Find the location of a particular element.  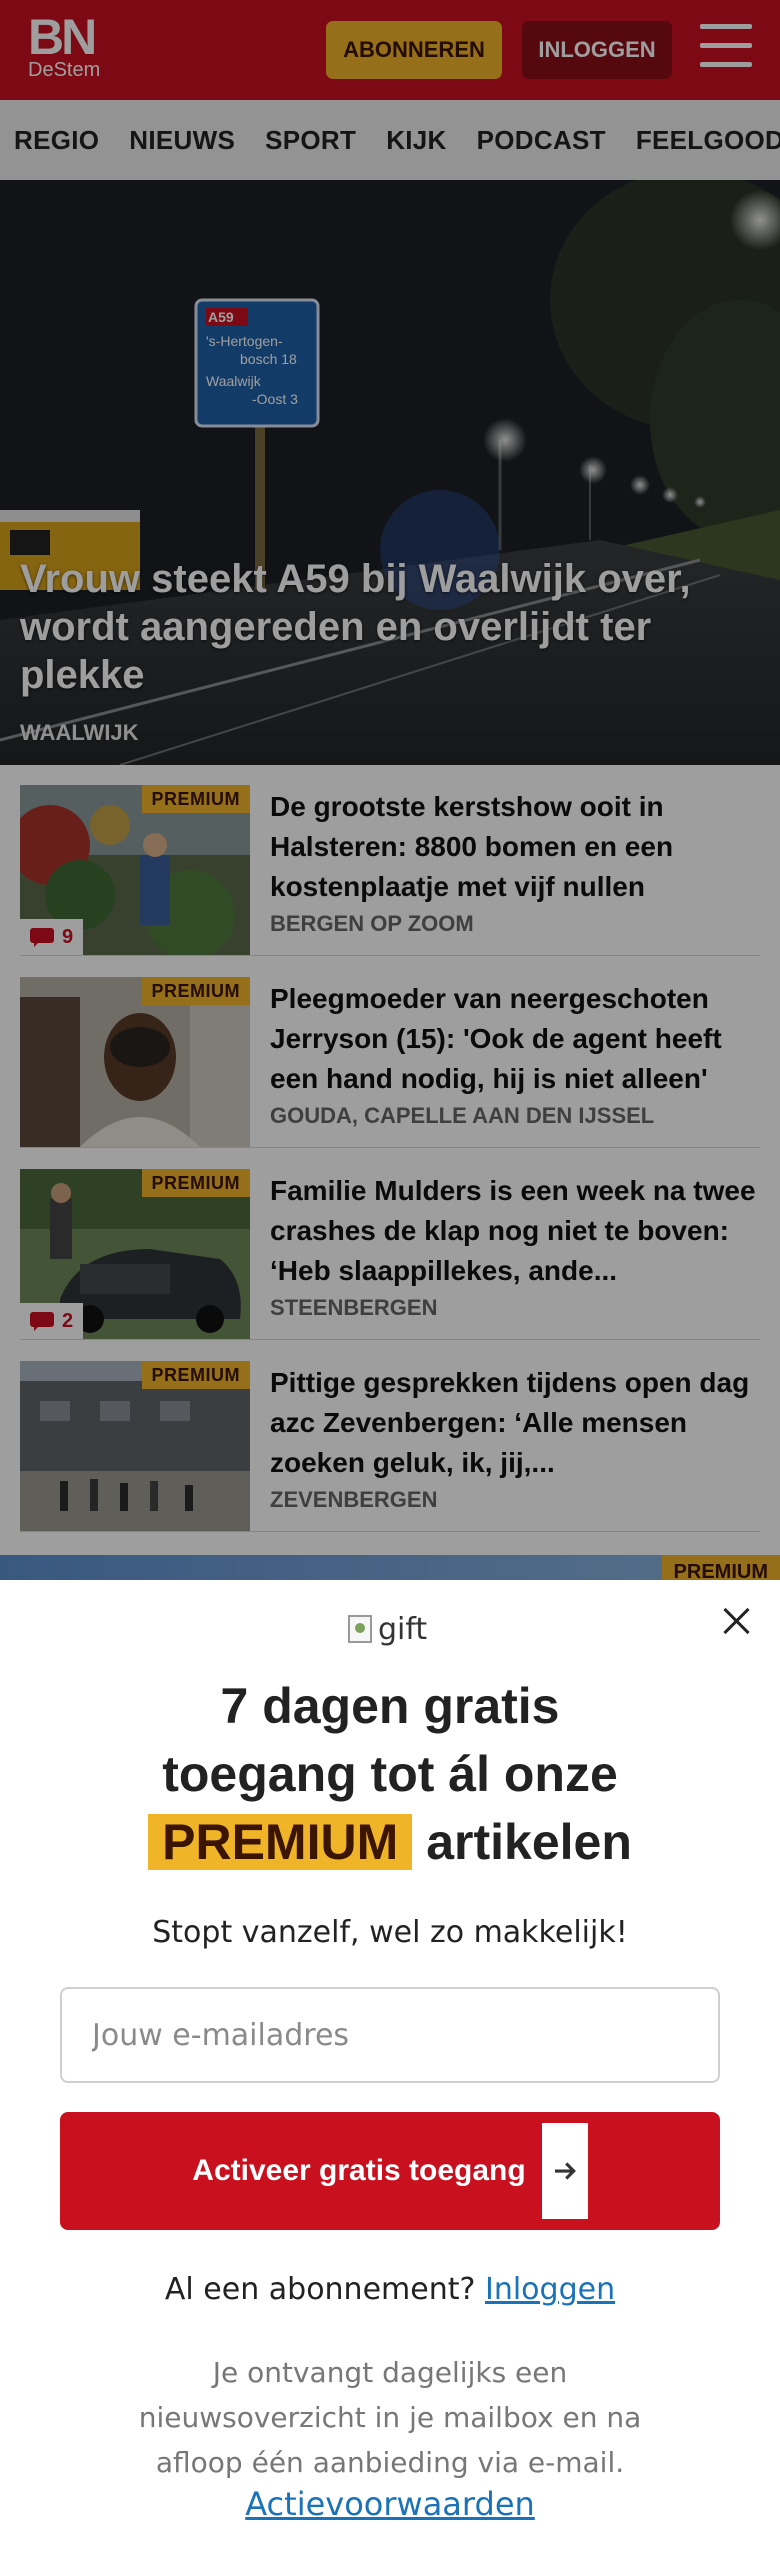

headline-line-2: toegang tot ál onze is located at coordinates (390, 1774).